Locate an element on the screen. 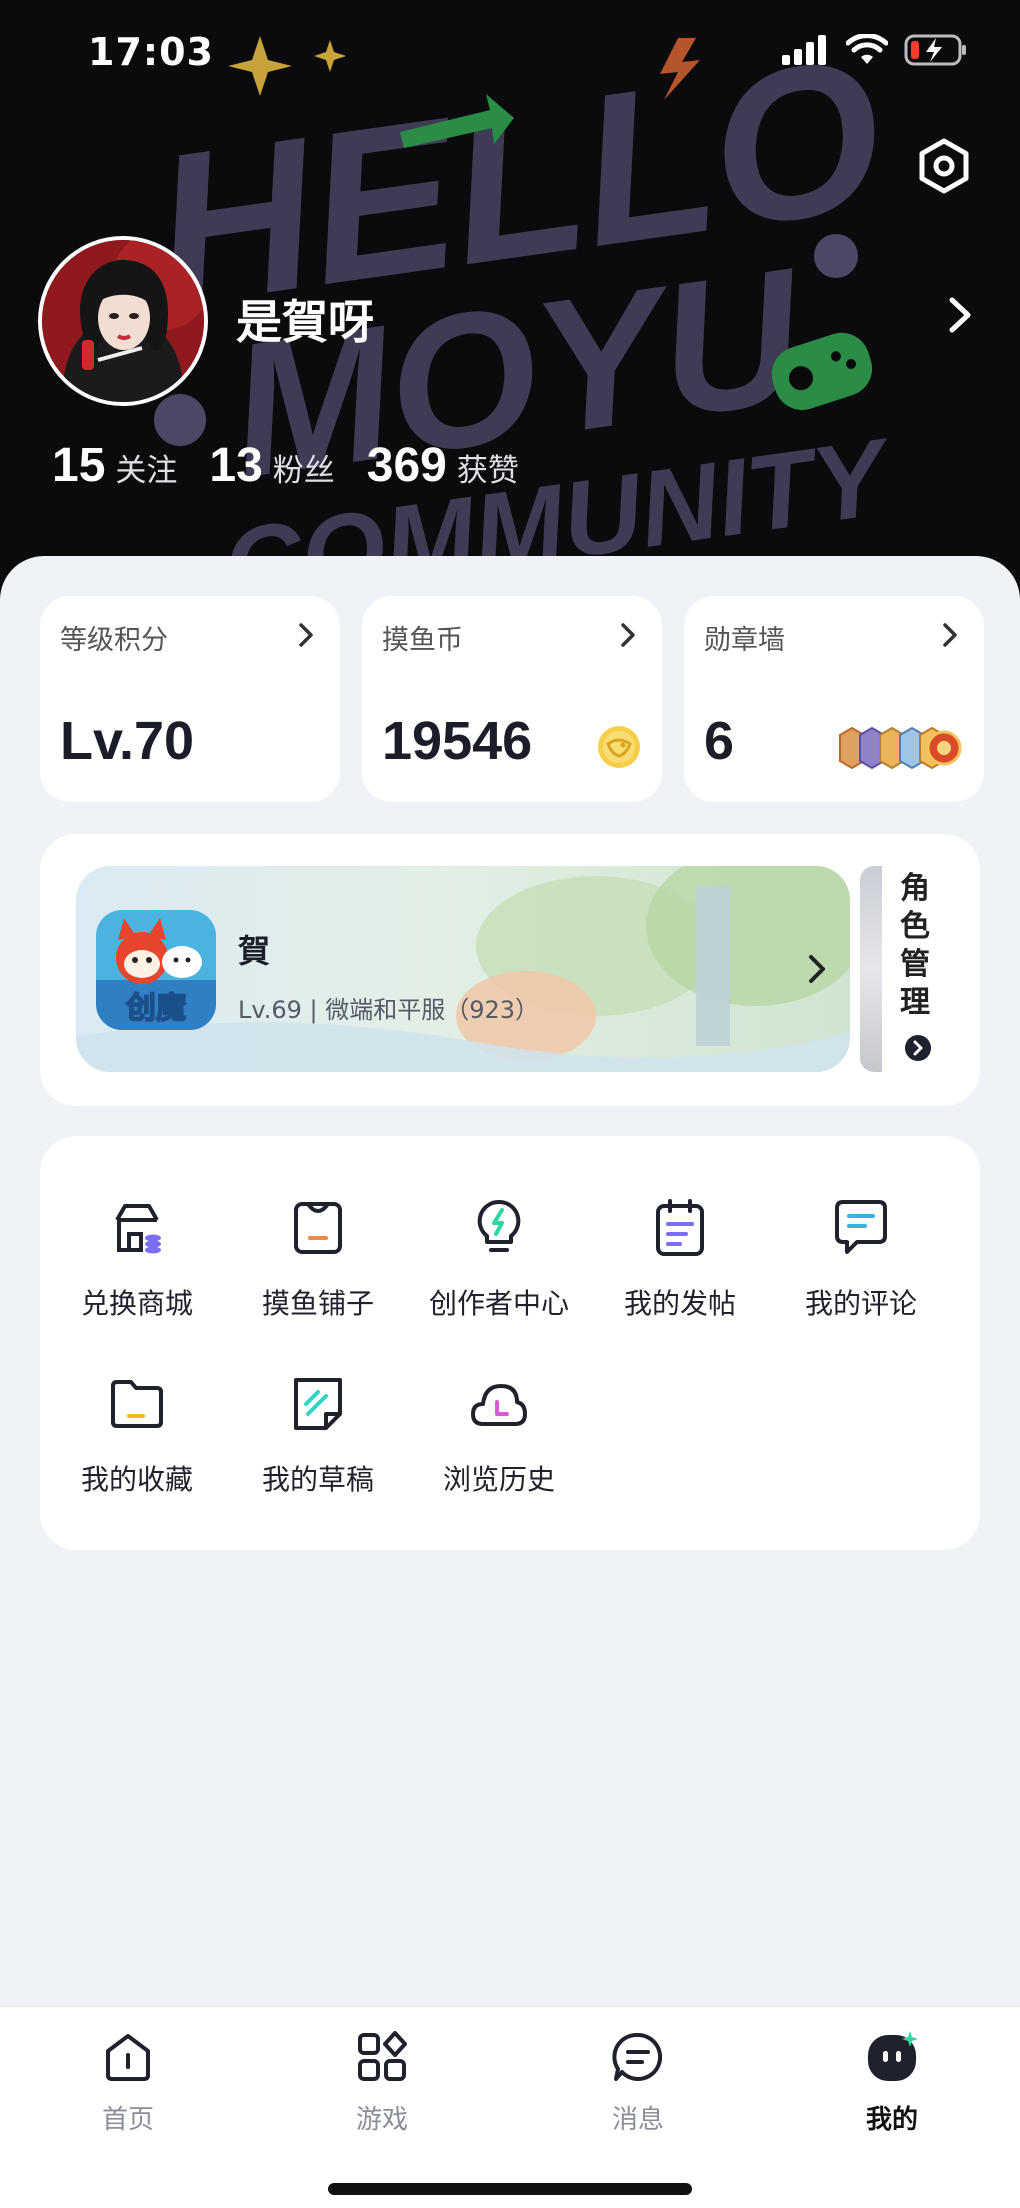 This screenshot has height=2208, width=1020. status-icons is located at coordinates (875, 50).